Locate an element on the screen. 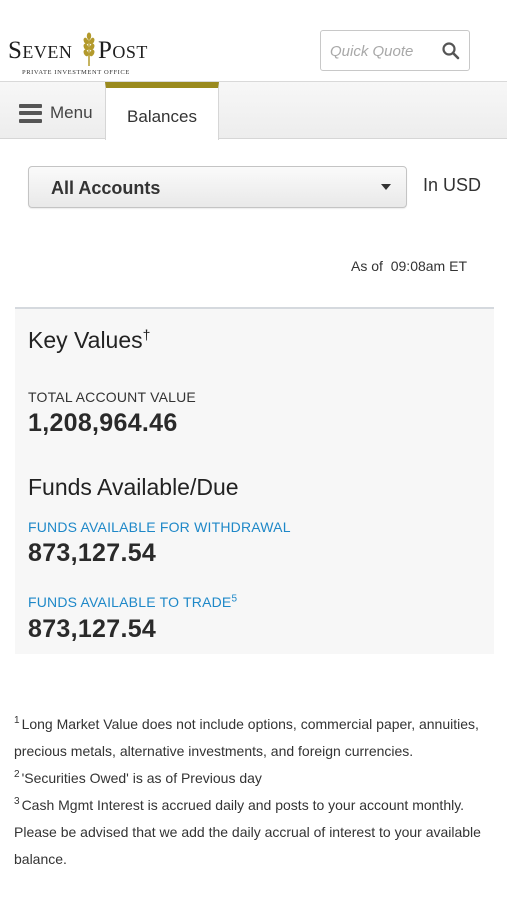  as-of-timestamp: As of 09:08am ET is located at coordinates (409, 266).